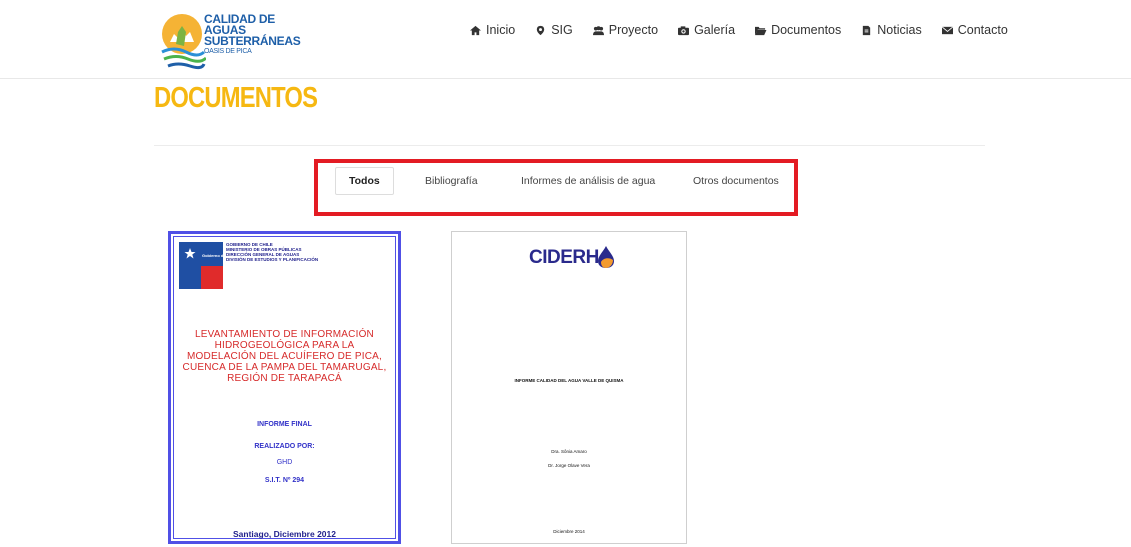 This screenshot has width=1131, height=547. Describe the element at coordinates (201, 265) in the screenshot. I see `gobierno-chile-logo` at that location.